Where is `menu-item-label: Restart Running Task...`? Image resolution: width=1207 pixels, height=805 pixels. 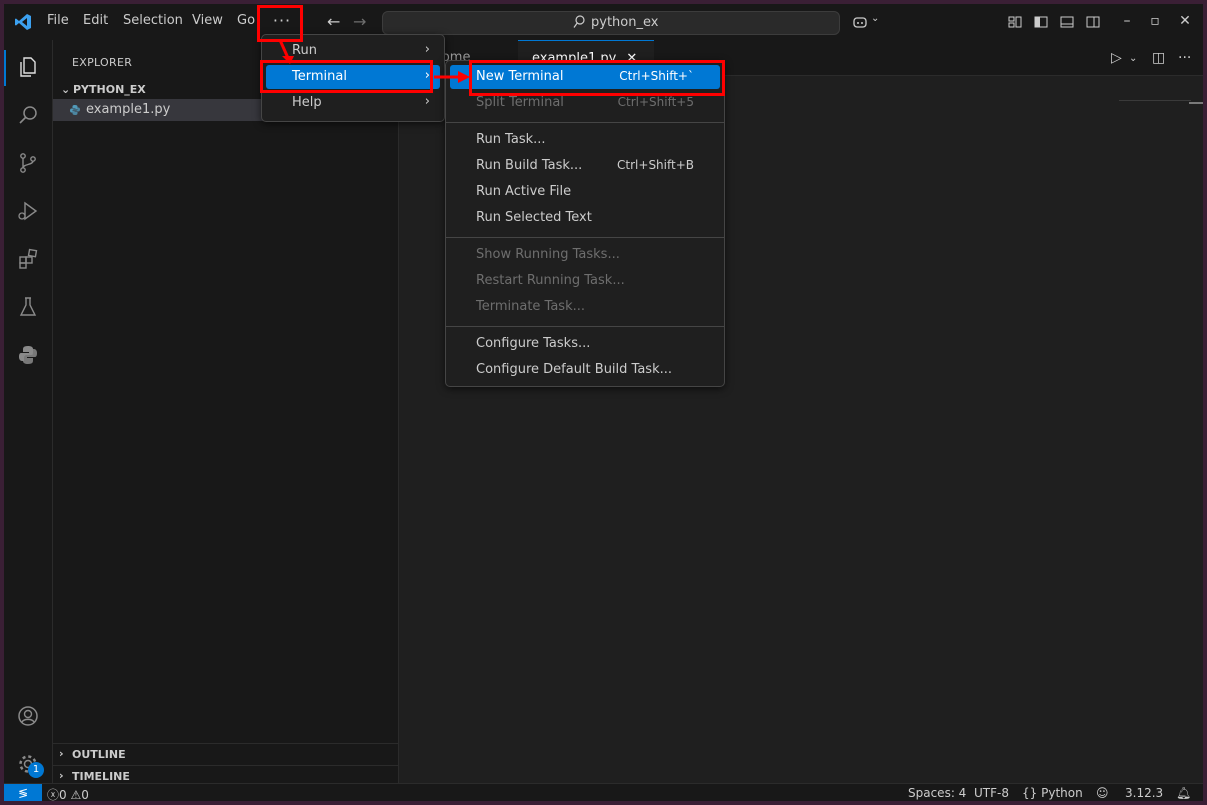 menu-item-label: Restart Running Task... is located at coordinates (550, 280).